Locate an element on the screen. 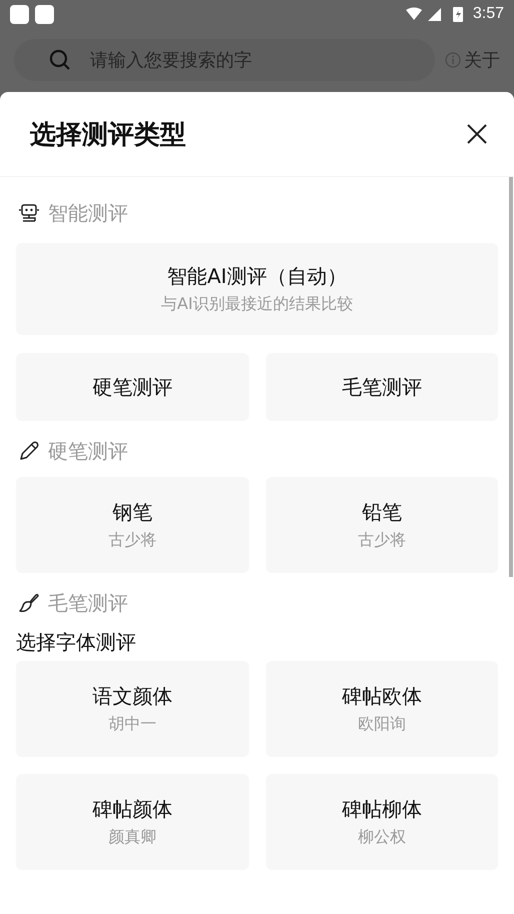 The height and width of the screenshot is (914, 514). option-card: 碑帖欧体 欧阳询 is located at coordinates (382, 709).